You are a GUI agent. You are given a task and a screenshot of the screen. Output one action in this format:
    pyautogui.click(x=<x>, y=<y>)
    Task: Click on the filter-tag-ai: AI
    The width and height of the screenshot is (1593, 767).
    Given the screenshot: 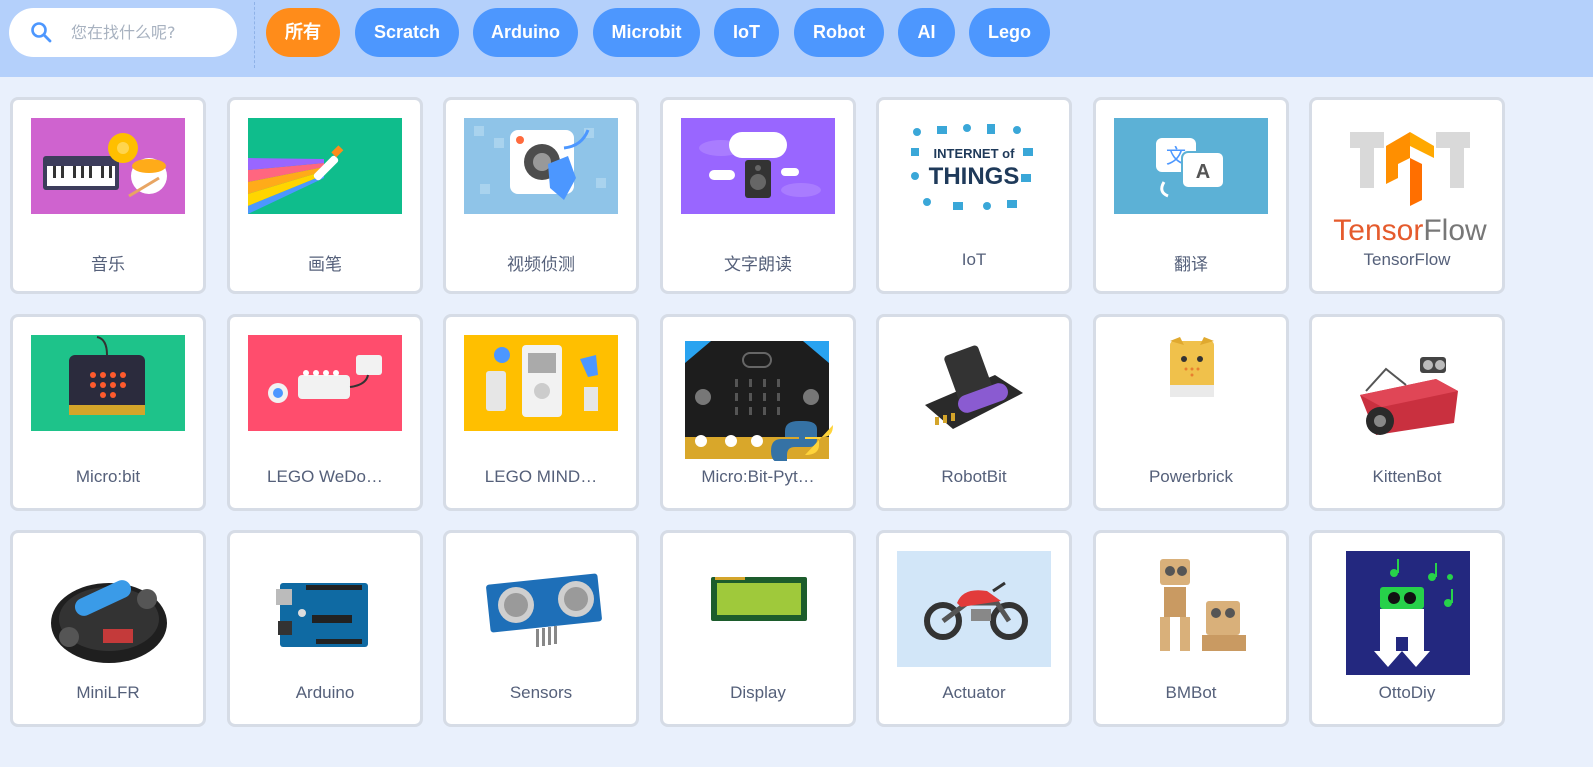 What is the action you would take?
    pyautogui.click(x=926, y=32)
    